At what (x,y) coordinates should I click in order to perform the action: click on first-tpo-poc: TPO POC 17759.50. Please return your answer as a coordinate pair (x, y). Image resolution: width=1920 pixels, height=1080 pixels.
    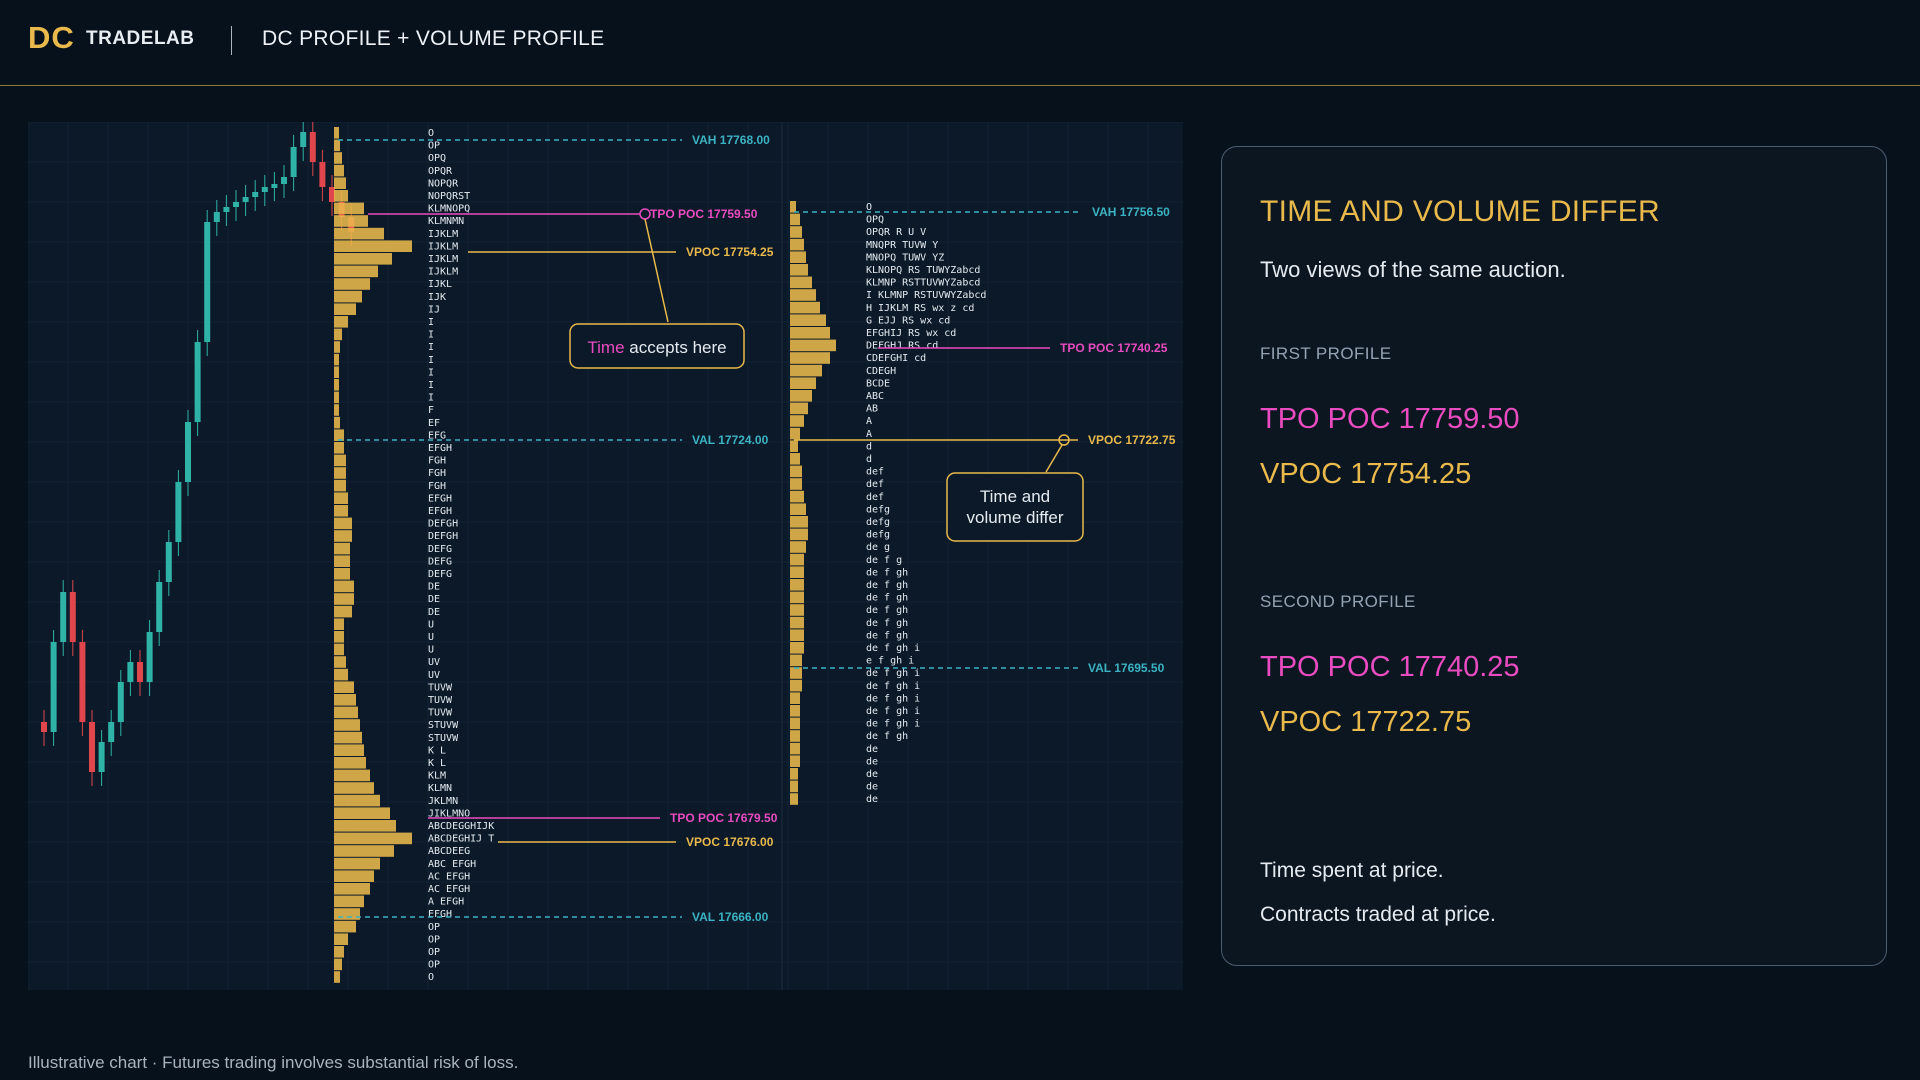
    Looking at the image, I should click on (1390, 419).